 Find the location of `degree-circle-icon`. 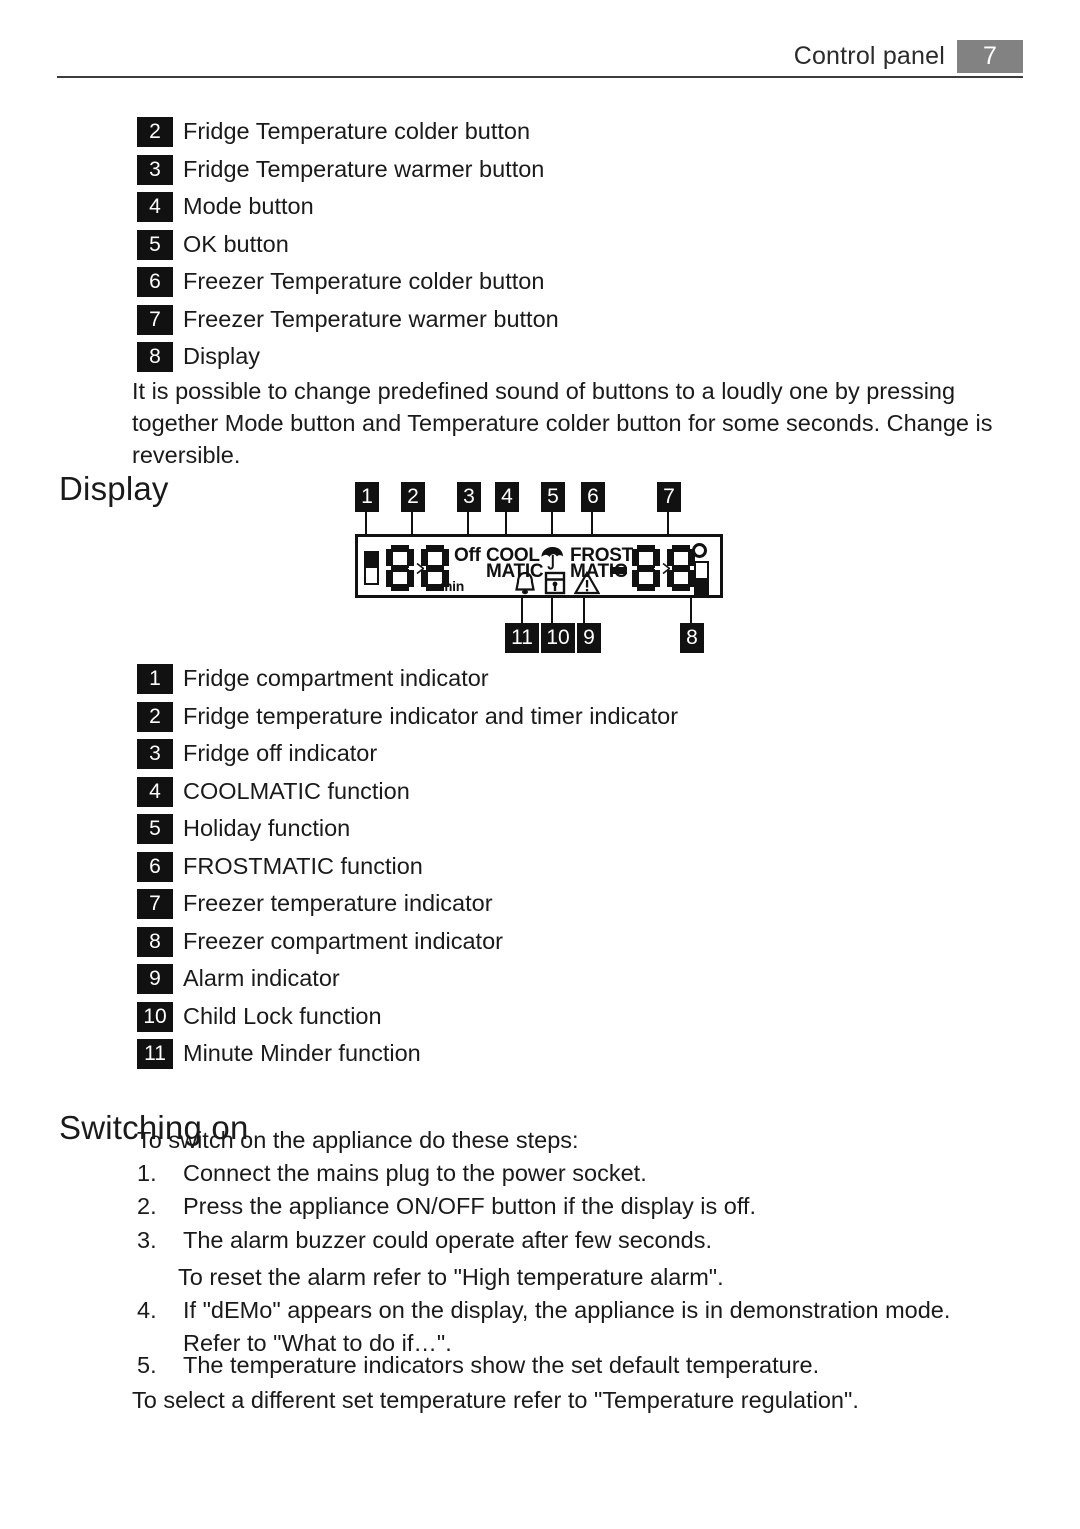

degree-circle-icon is located at coordinates (699, 550).